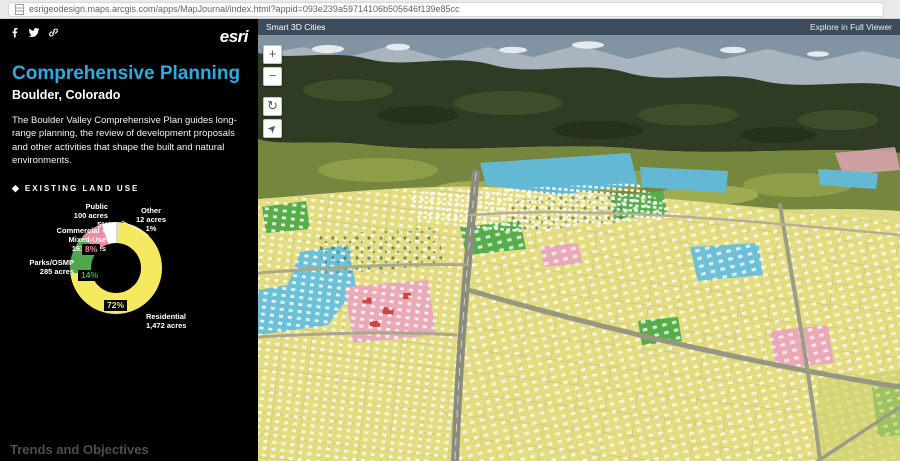  Describe the element at coordinates (66, 95) in the screenshot. I see `page-subtitle: Boulder, Colorado` at that location.